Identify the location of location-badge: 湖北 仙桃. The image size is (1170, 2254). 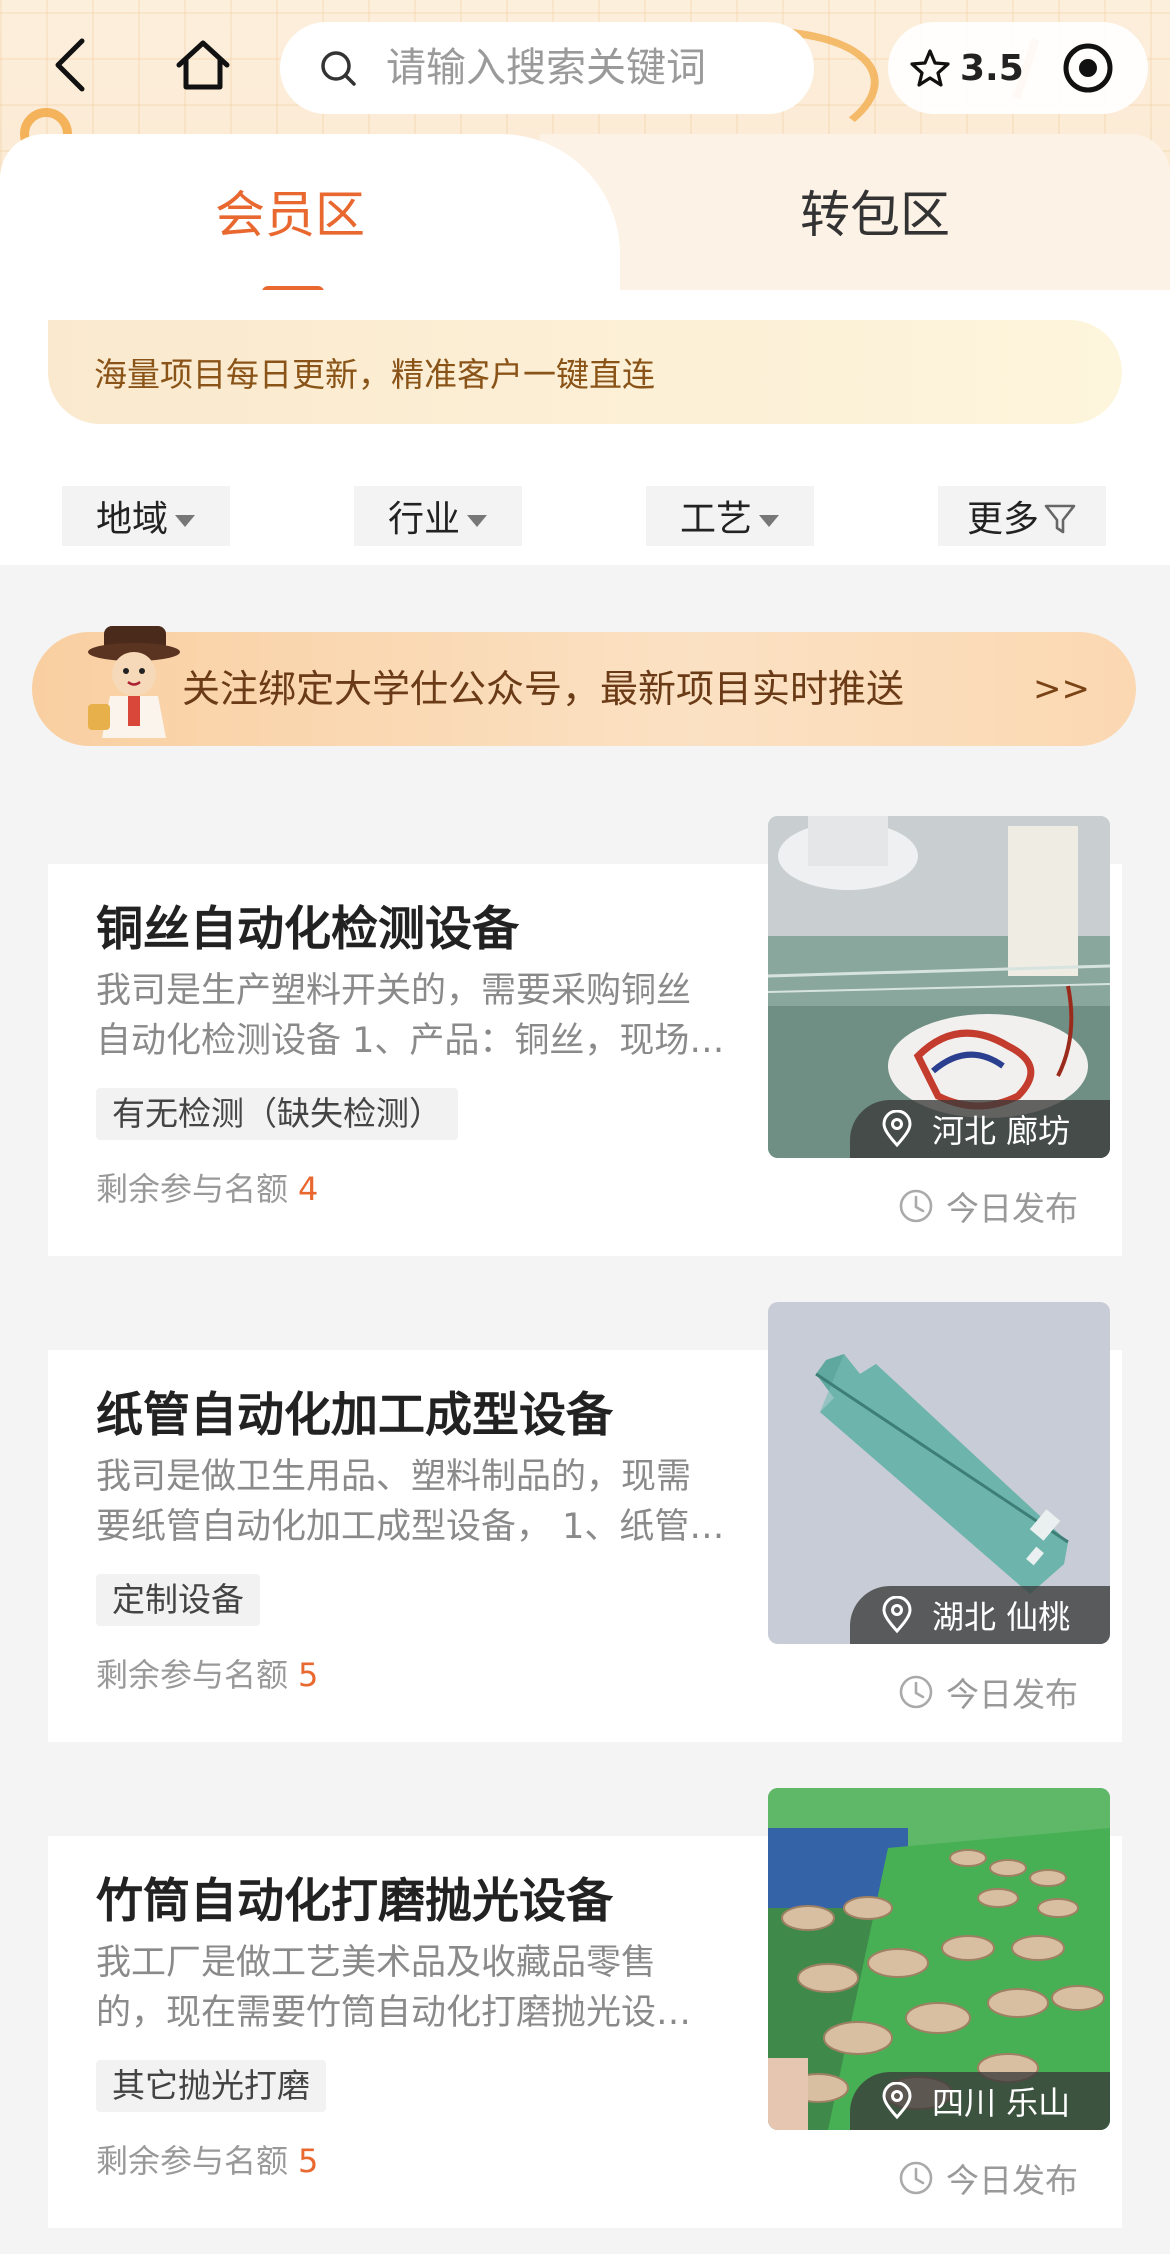
(980, 1615).